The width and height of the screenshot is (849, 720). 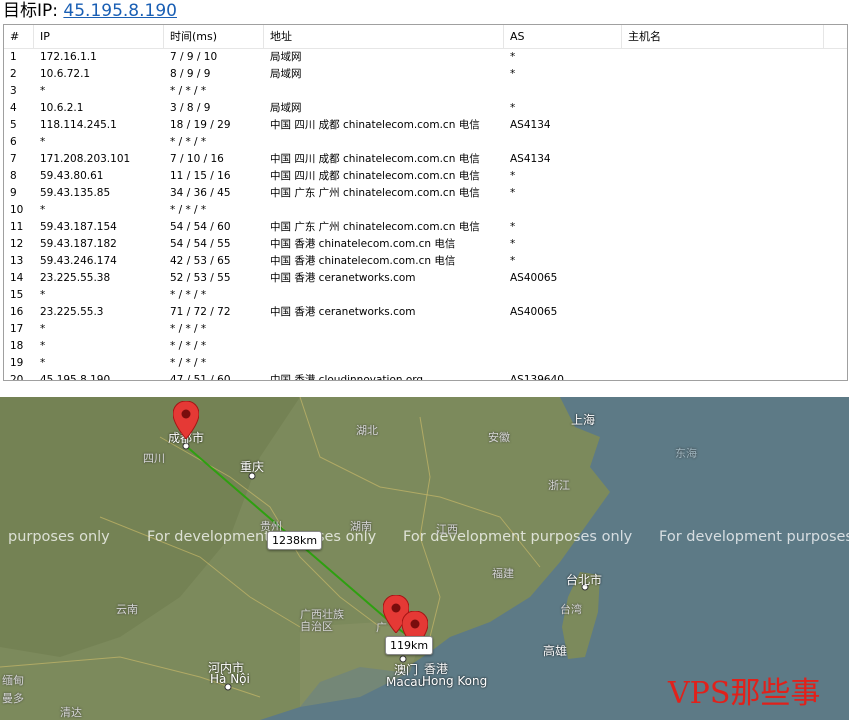 I want to click on cell-address: 中国 广东 广州 chinatelecom.com.cn 电信, so click(x=375, y=193).